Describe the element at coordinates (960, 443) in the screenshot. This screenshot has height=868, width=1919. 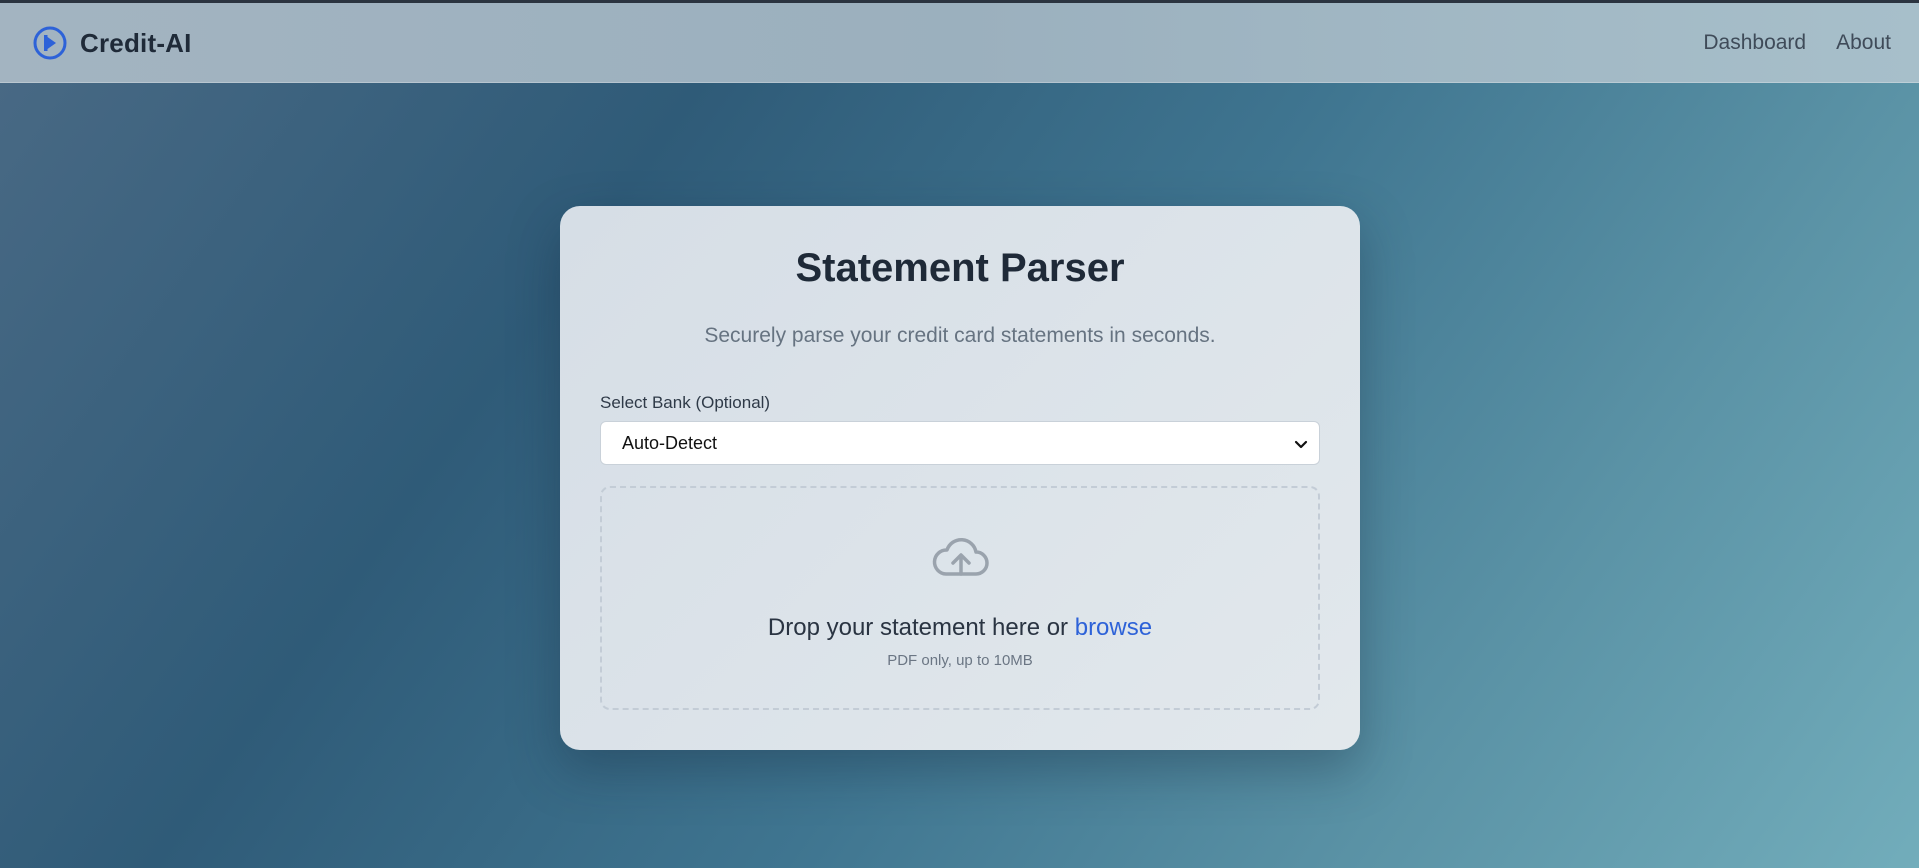
I see `bank-select: Auto-Detect` at that location.